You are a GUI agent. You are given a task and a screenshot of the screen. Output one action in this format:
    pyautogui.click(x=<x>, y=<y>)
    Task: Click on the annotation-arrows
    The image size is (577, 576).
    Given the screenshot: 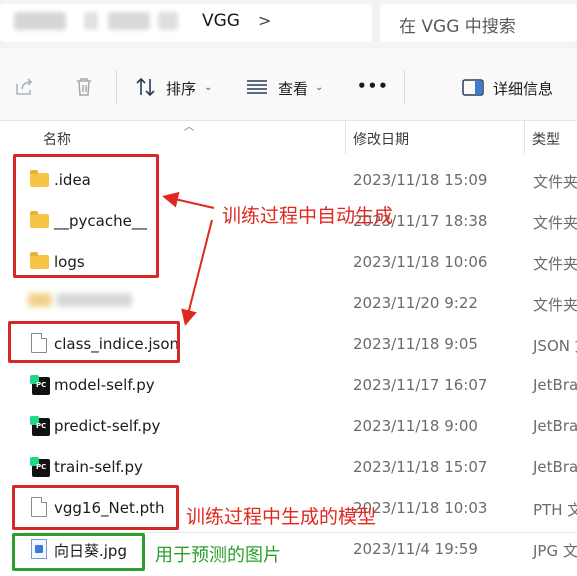 What is the action you would take?
    pyautogui.click(x=188, y=258)
    